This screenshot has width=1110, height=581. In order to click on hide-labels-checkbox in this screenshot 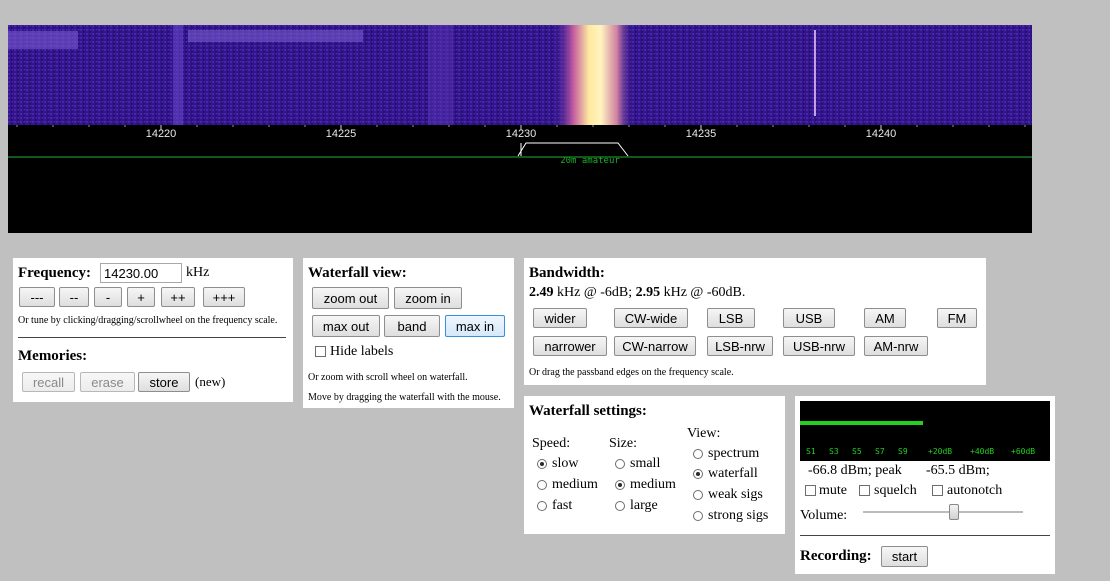, I will do `click(320, 351)`.